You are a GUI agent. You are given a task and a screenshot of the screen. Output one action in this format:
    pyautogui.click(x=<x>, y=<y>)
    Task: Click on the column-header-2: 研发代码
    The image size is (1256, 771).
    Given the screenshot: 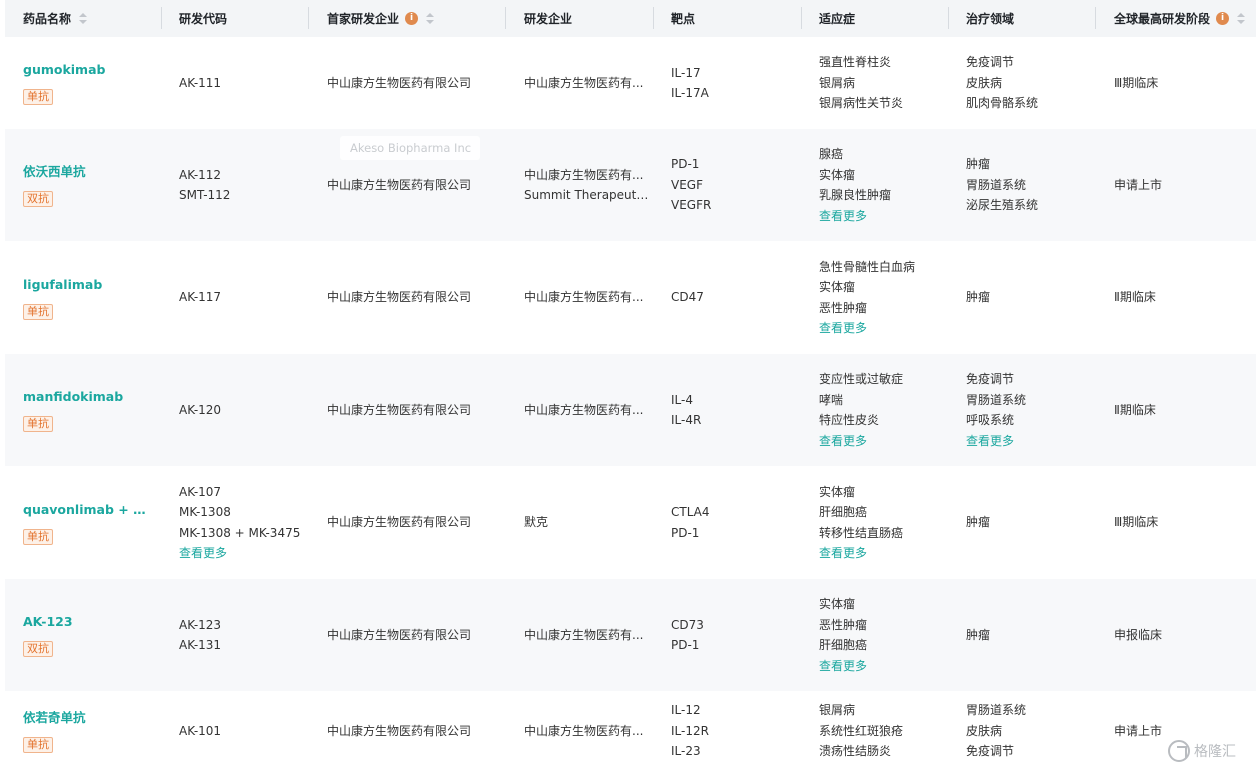 What is the action you would take?
    pyautogui.click(x=203, y=18)
    